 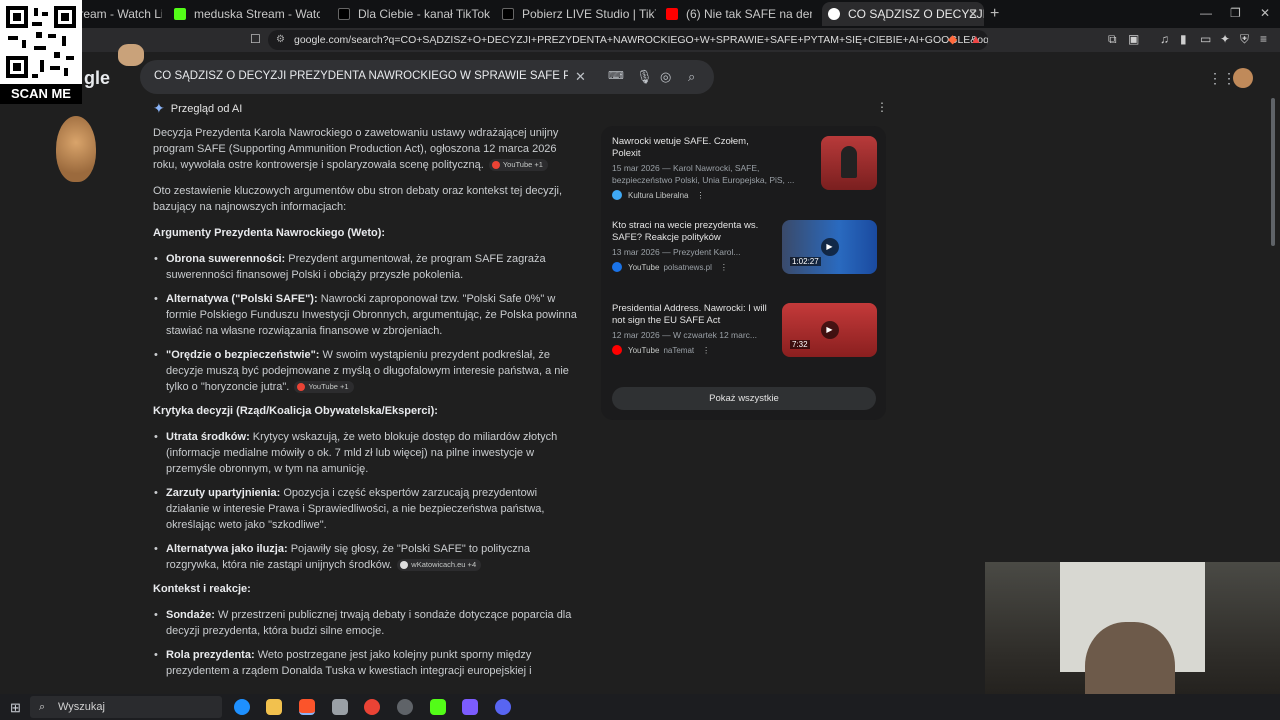 I want to click on section-heading: Argumenty Prezydenta Nawrockiego (Weto):, so click(x=269, y=233).